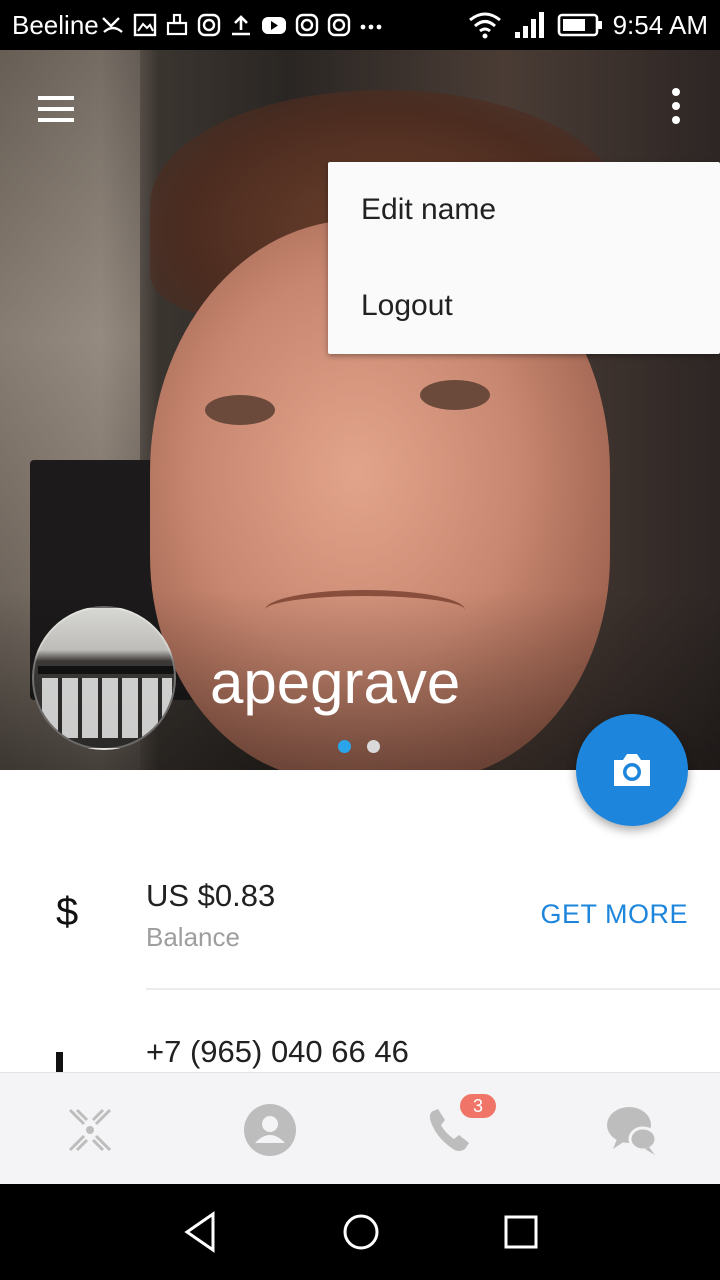 This screenshot has width=720, height=1280. I want to click on signal-icon, so click(529, 25).